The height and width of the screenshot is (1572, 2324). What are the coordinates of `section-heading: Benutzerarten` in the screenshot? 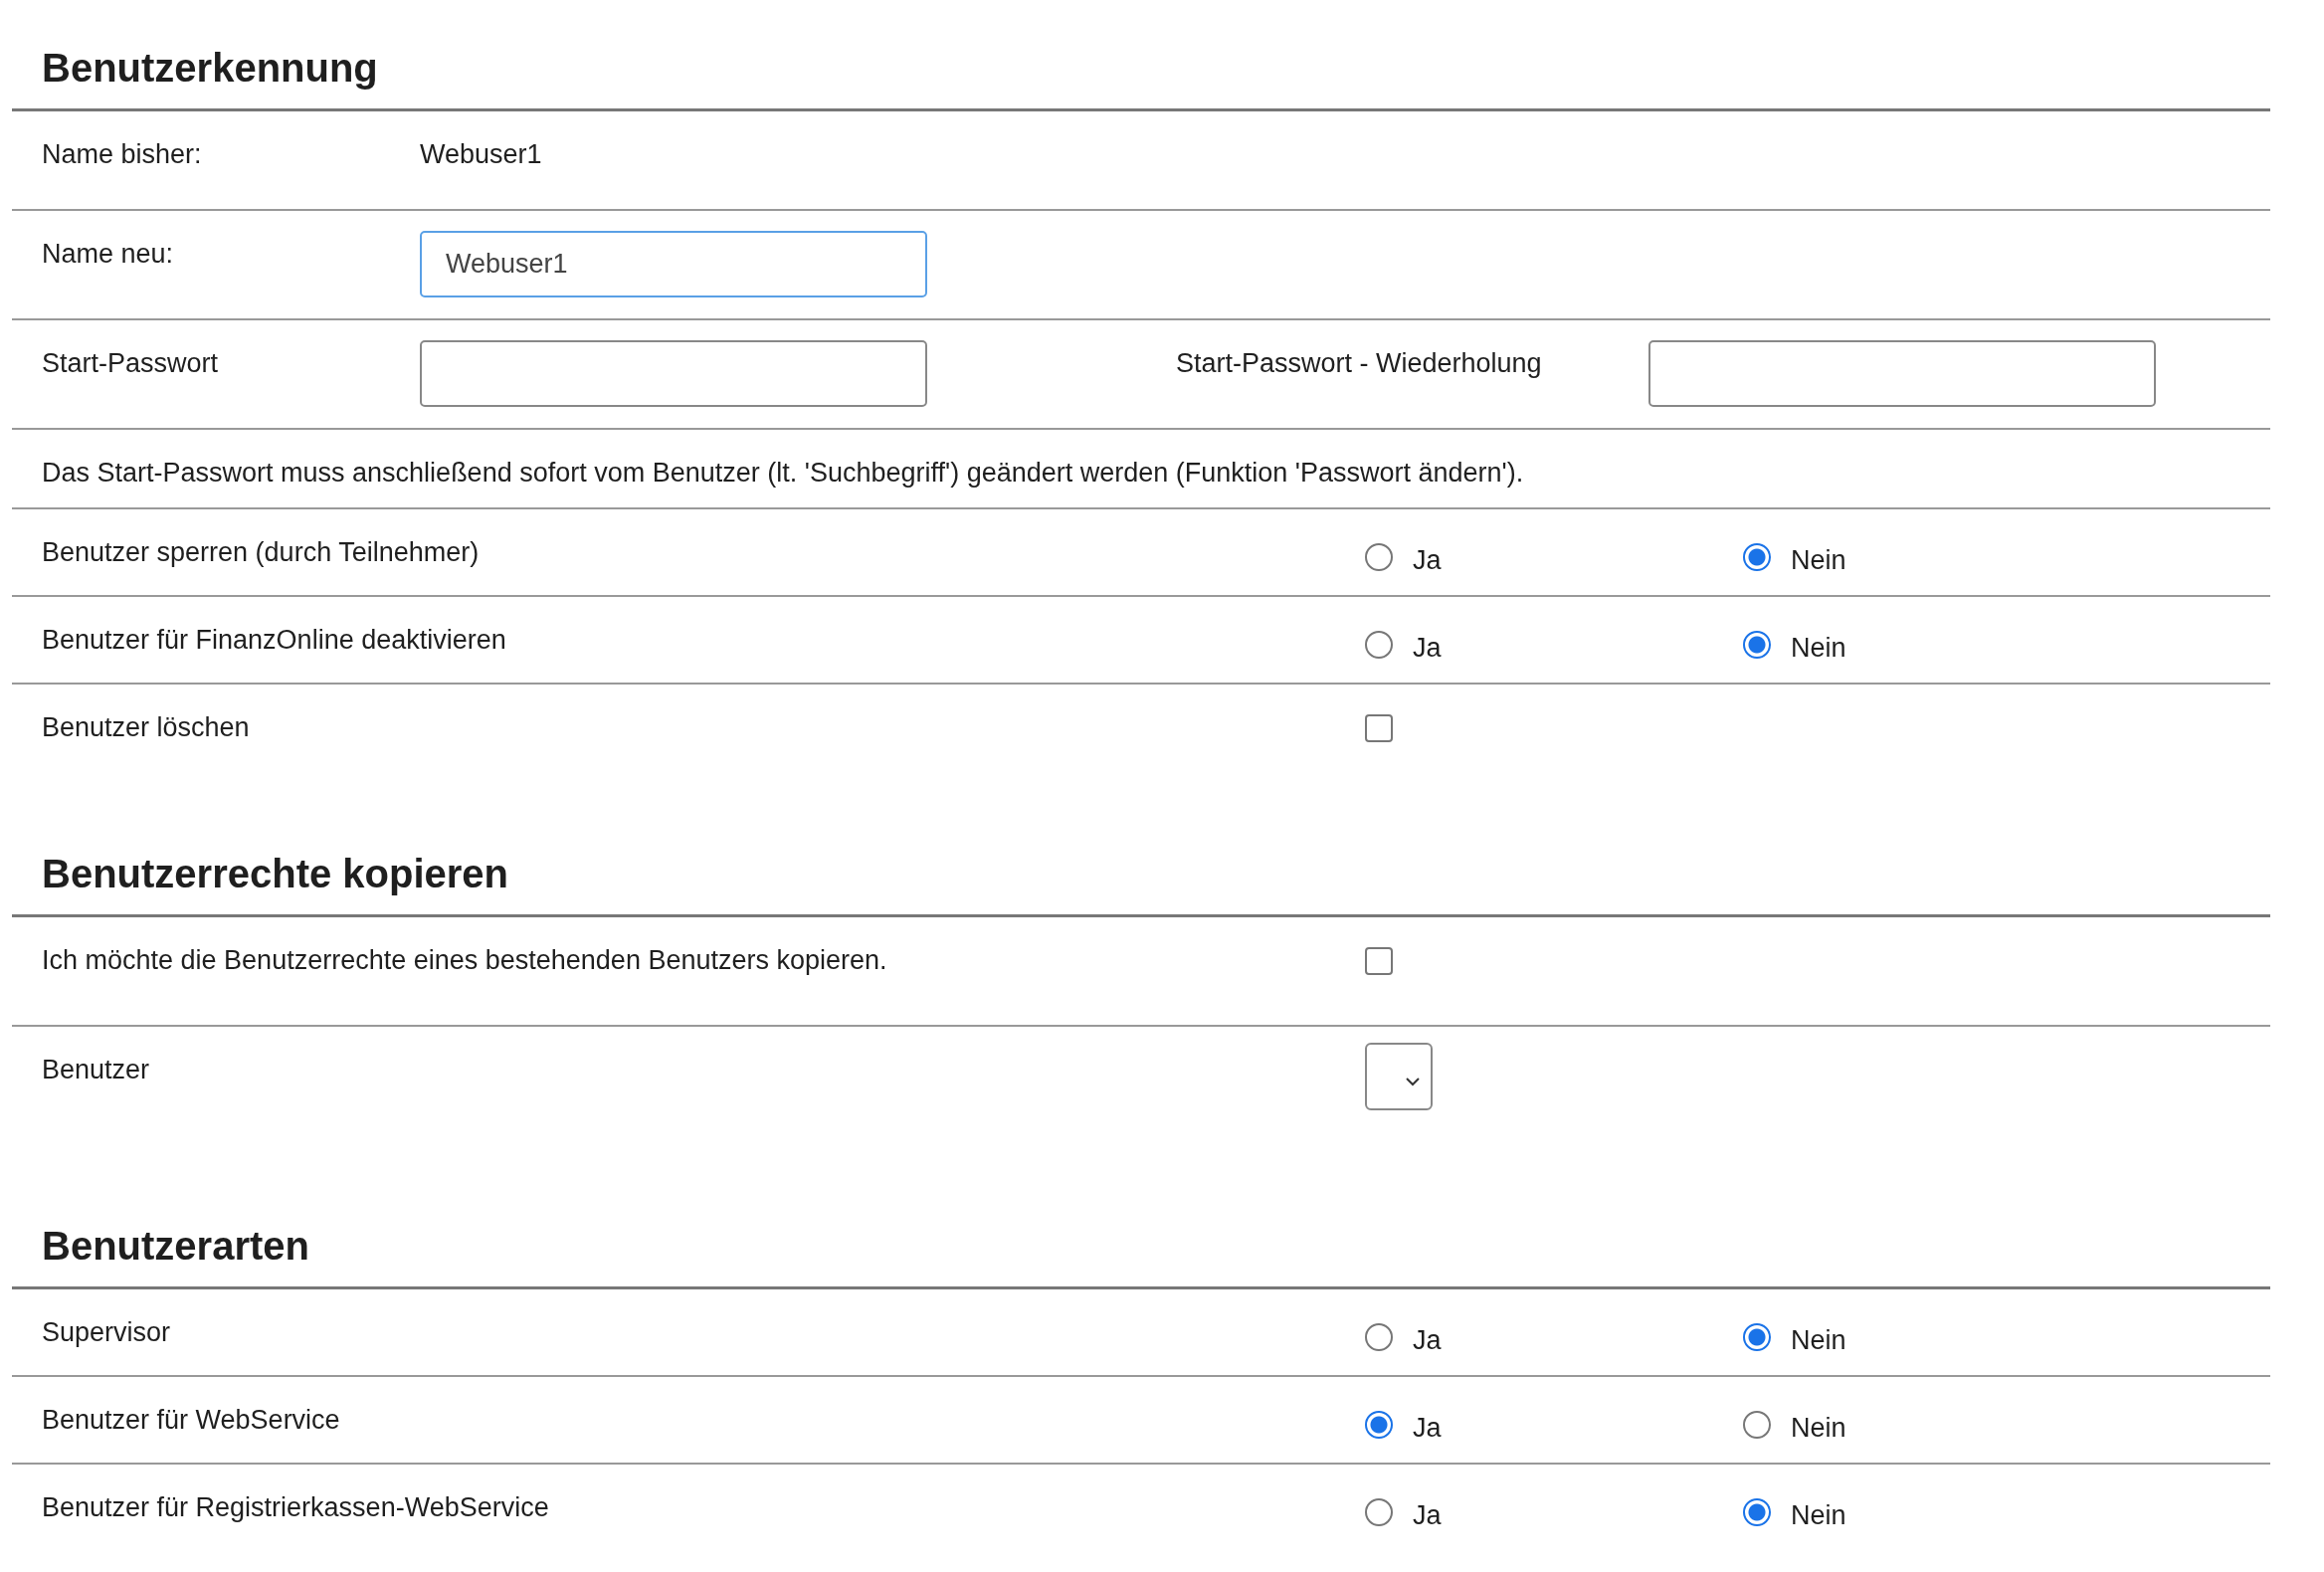 It's located at (1141, 1242).